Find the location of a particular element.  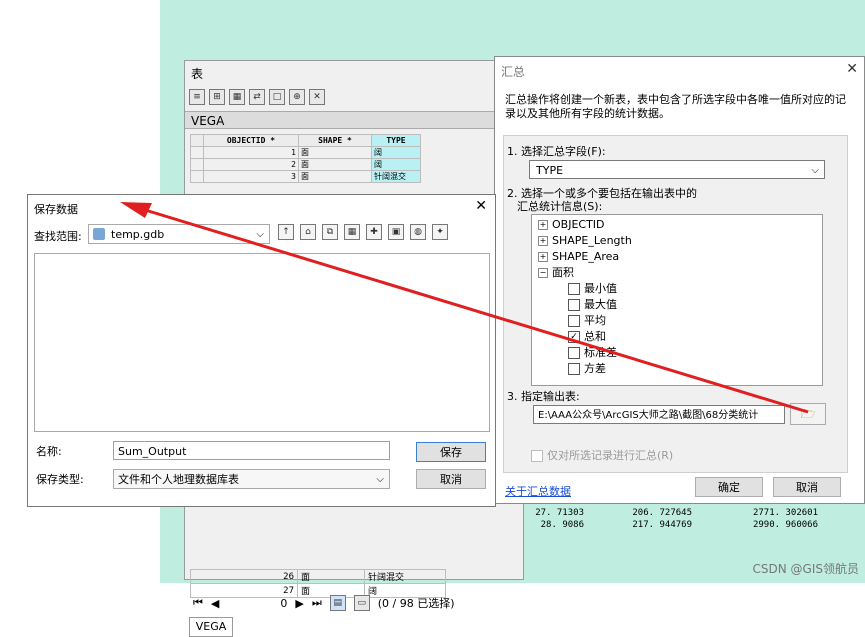

summarize-field-value: TYPE is located at coordinates (550, 170).